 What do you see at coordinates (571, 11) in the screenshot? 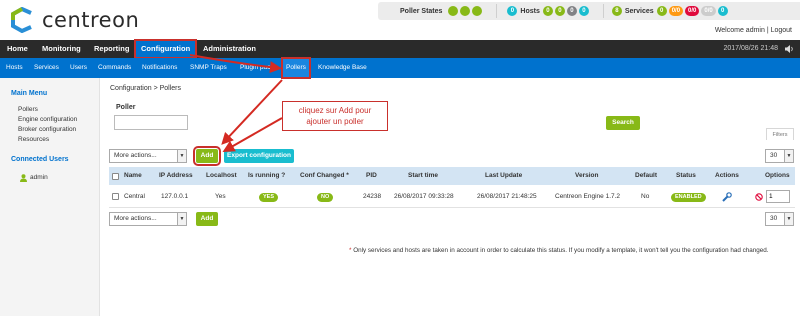
I see `hosts-unreachable-count: 0` at bounding box center [571, 11].